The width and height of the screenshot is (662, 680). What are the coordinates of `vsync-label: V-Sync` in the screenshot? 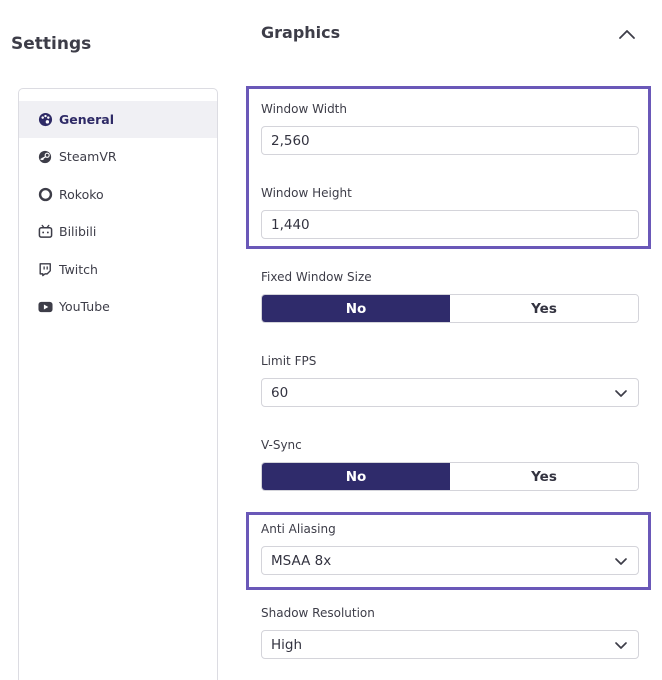 It's located at (281, 445).